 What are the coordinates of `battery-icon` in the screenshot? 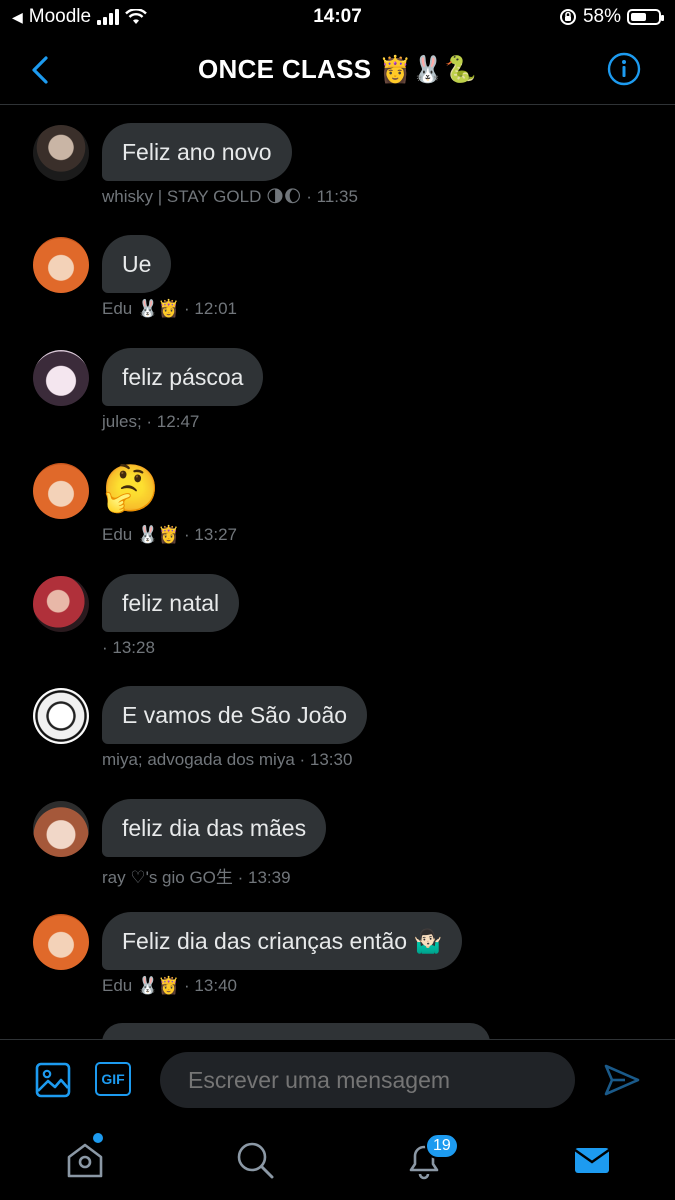 It's located at (645, 17).